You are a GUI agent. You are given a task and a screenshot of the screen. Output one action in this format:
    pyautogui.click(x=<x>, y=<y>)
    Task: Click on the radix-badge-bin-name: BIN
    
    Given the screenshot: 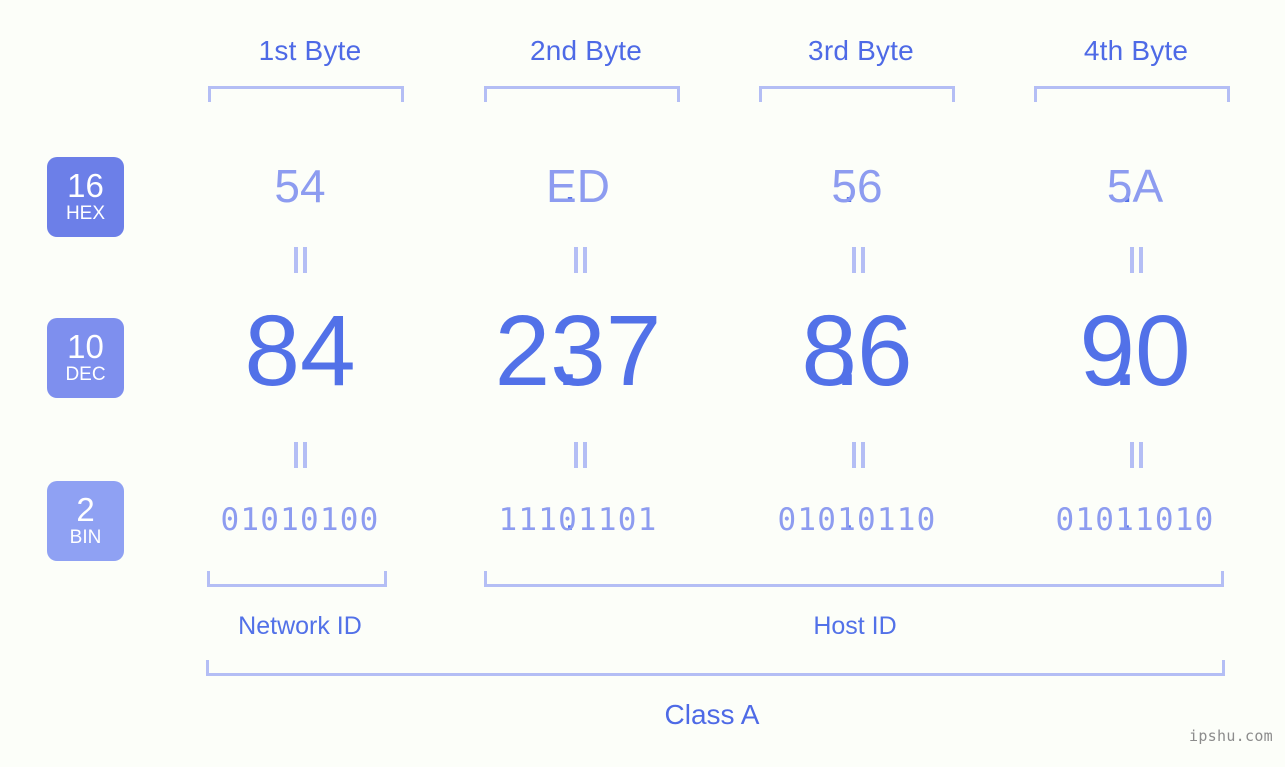 What is the action you would take?
    pyautogui.click(x=85, y=537)
    